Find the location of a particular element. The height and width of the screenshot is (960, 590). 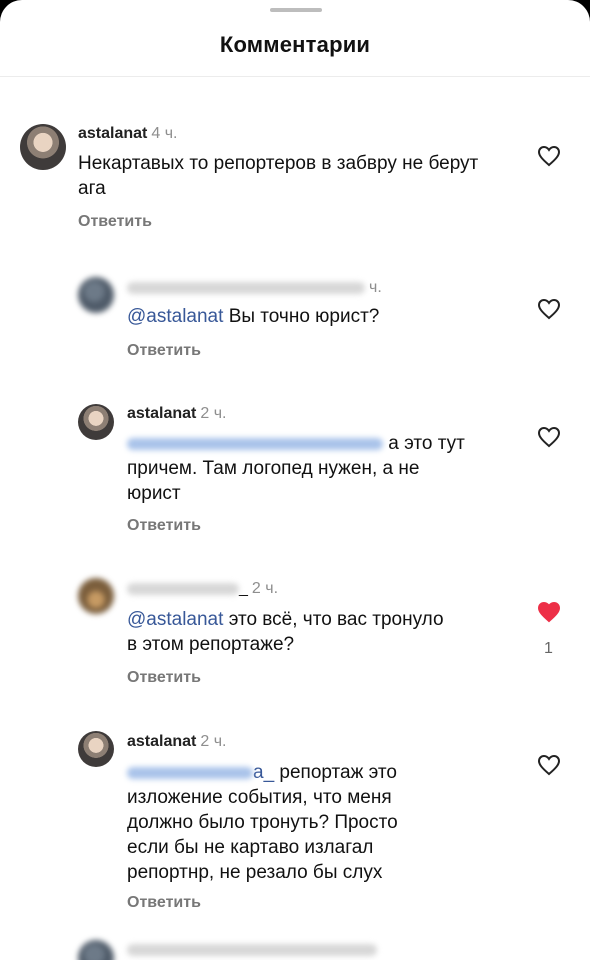

comment-text: @astalanat Вы точно юрист? is located at coordinates (253, 316).